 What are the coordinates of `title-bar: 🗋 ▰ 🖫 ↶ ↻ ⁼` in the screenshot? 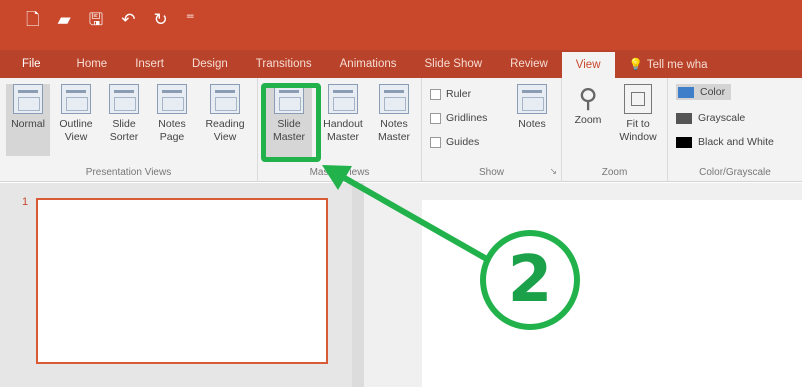 It's located at (401, 25).